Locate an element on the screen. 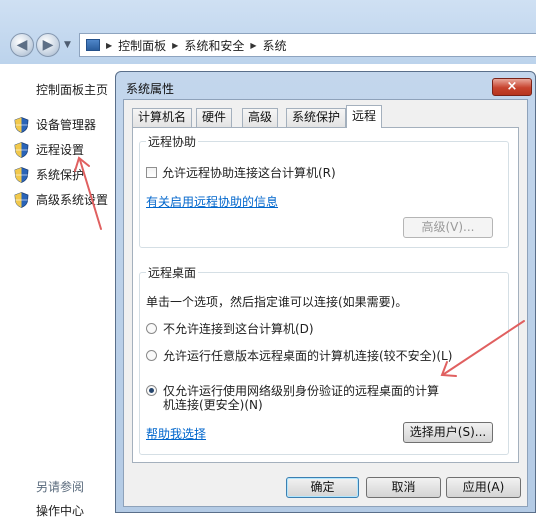 The width and height of the screenshot is (536, 519). tab-advanced: 高级 is located at coordinates (260, 117).